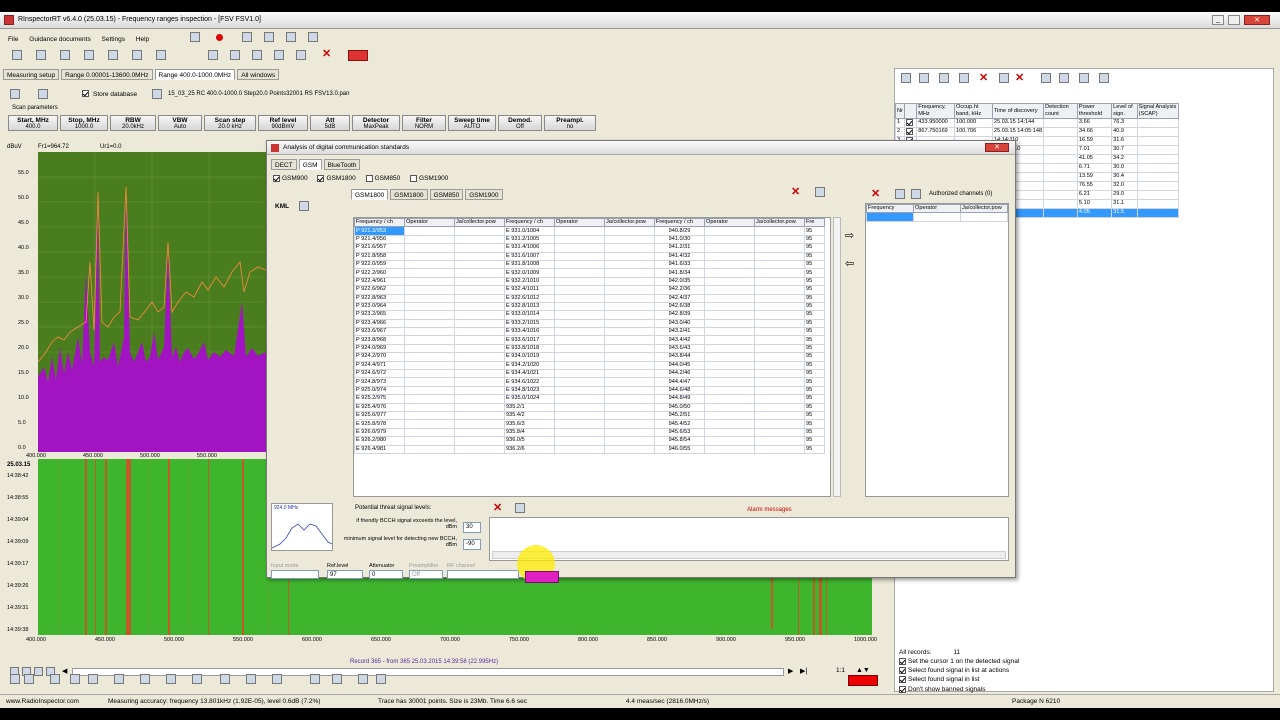  Describe the element at coordinates (258, 74) in the screenshot. I see `tab-all-windows: All windows` at that location.